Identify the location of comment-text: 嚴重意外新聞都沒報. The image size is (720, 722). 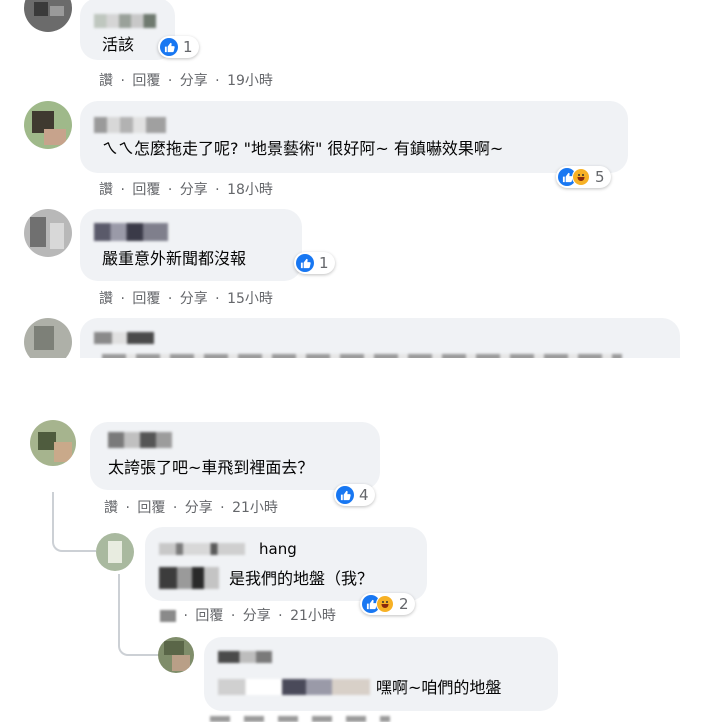
(174, 258).